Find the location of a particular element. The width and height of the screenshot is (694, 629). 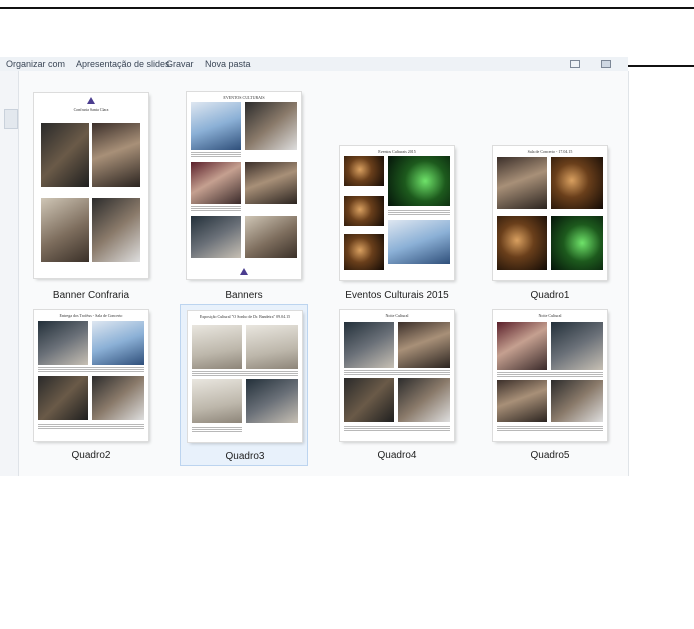

file-tile-banners: EVENTOS CULTURAIS Banners is located at coordinates (244, 186).